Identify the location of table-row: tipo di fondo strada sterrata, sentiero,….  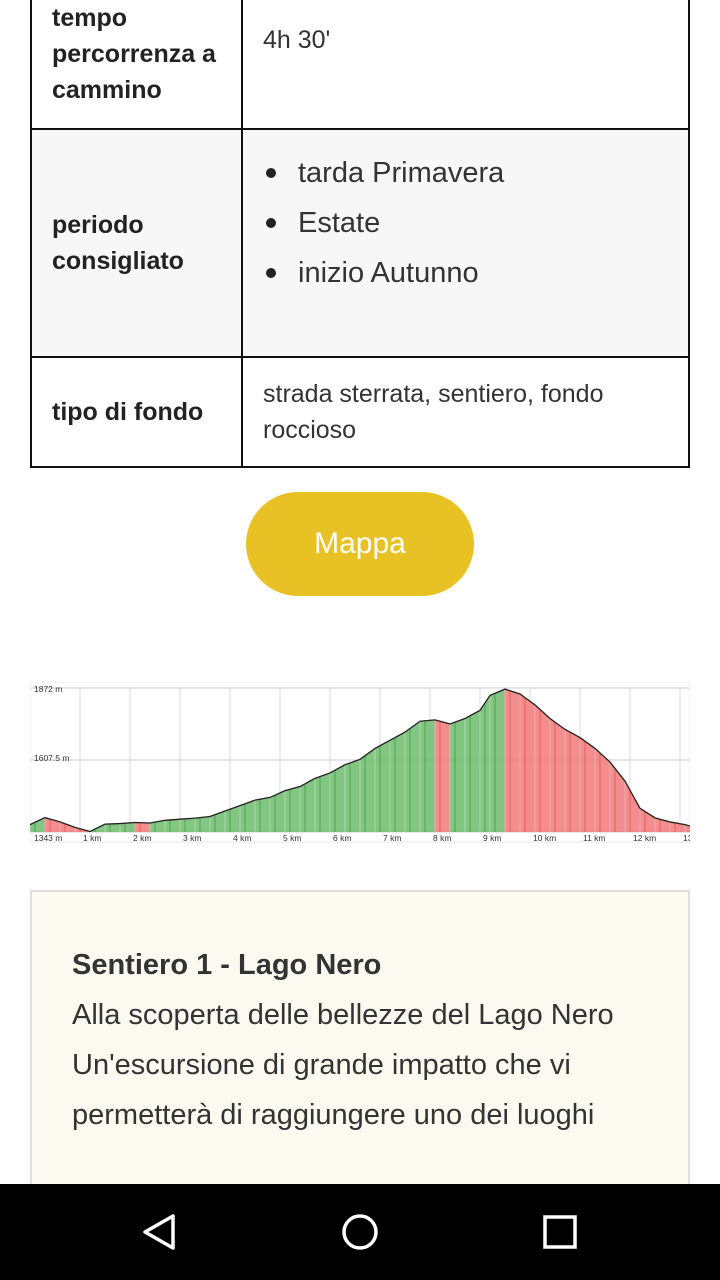
(360, 412).